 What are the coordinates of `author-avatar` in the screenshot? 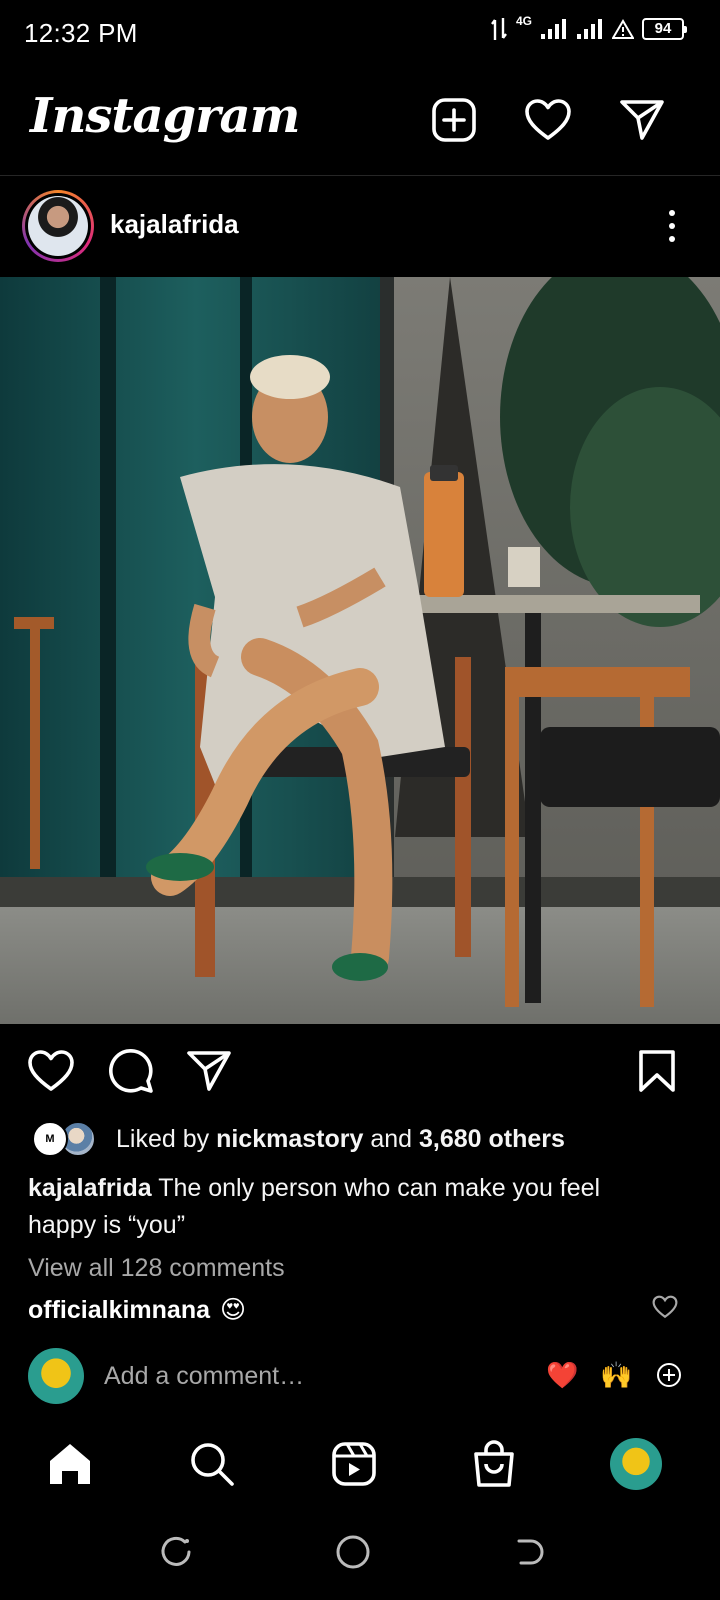 It's located at (58, 226).